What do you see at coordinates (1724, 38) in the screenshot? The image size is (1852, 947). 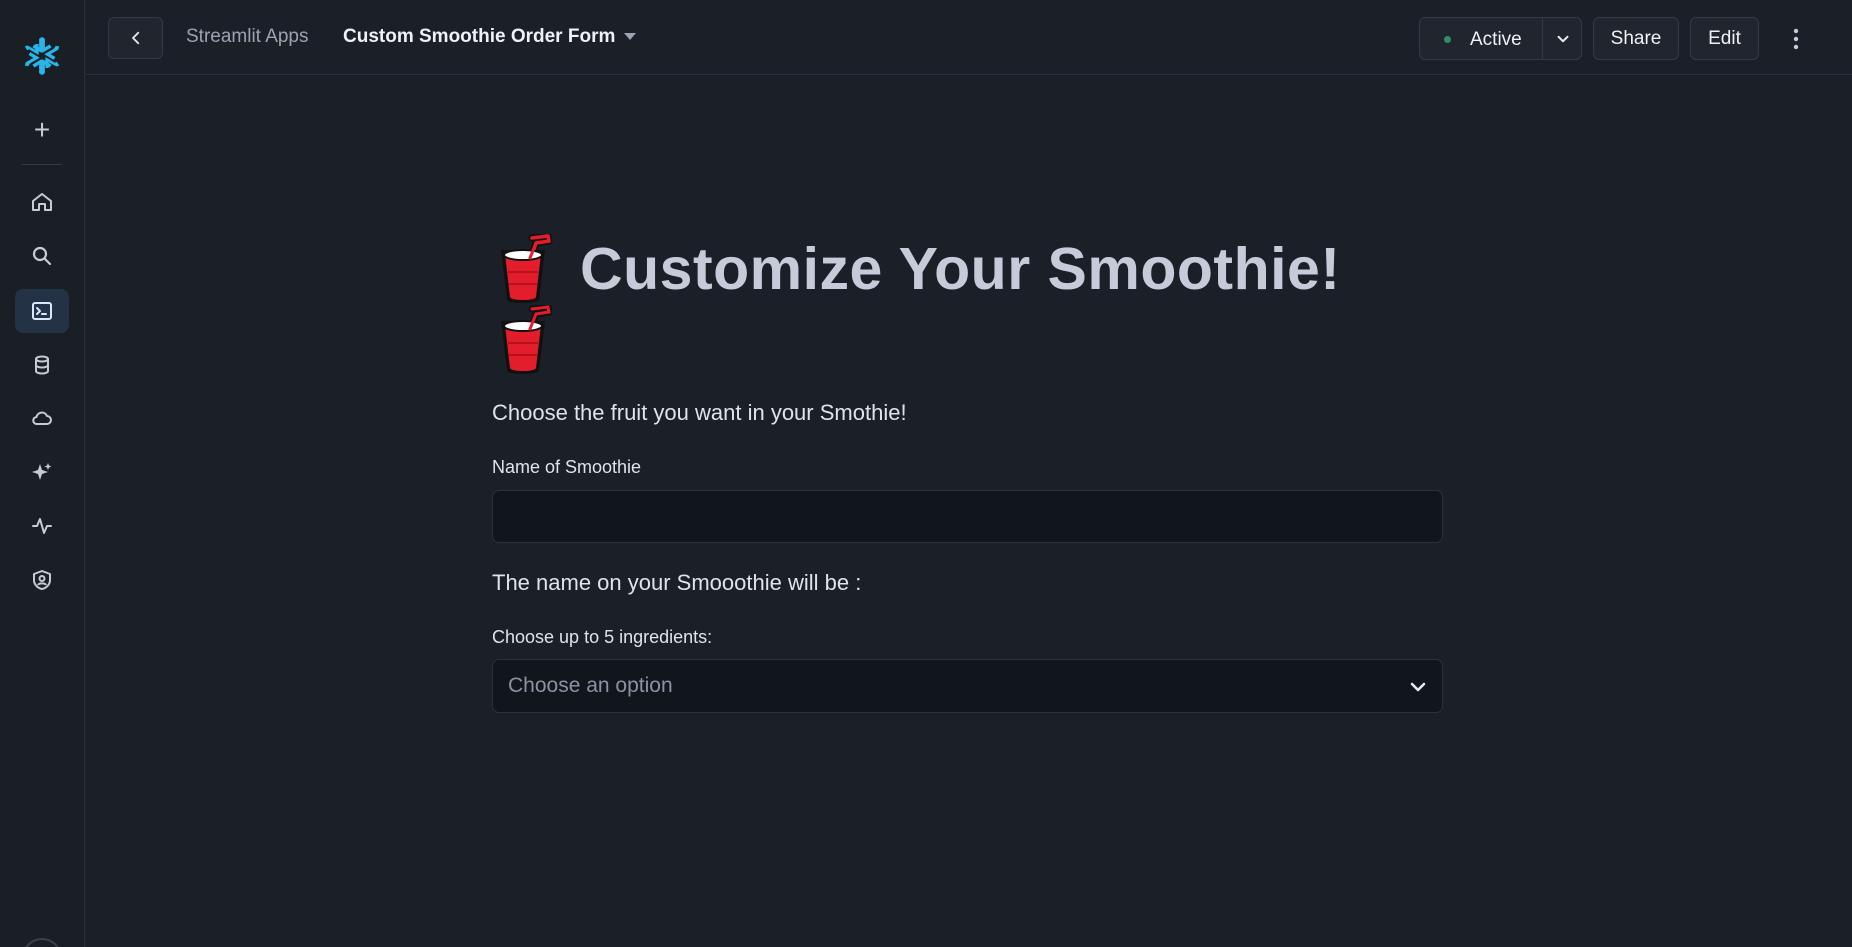 I see `edit-button: Edit` at bounding box center [1724, 38].